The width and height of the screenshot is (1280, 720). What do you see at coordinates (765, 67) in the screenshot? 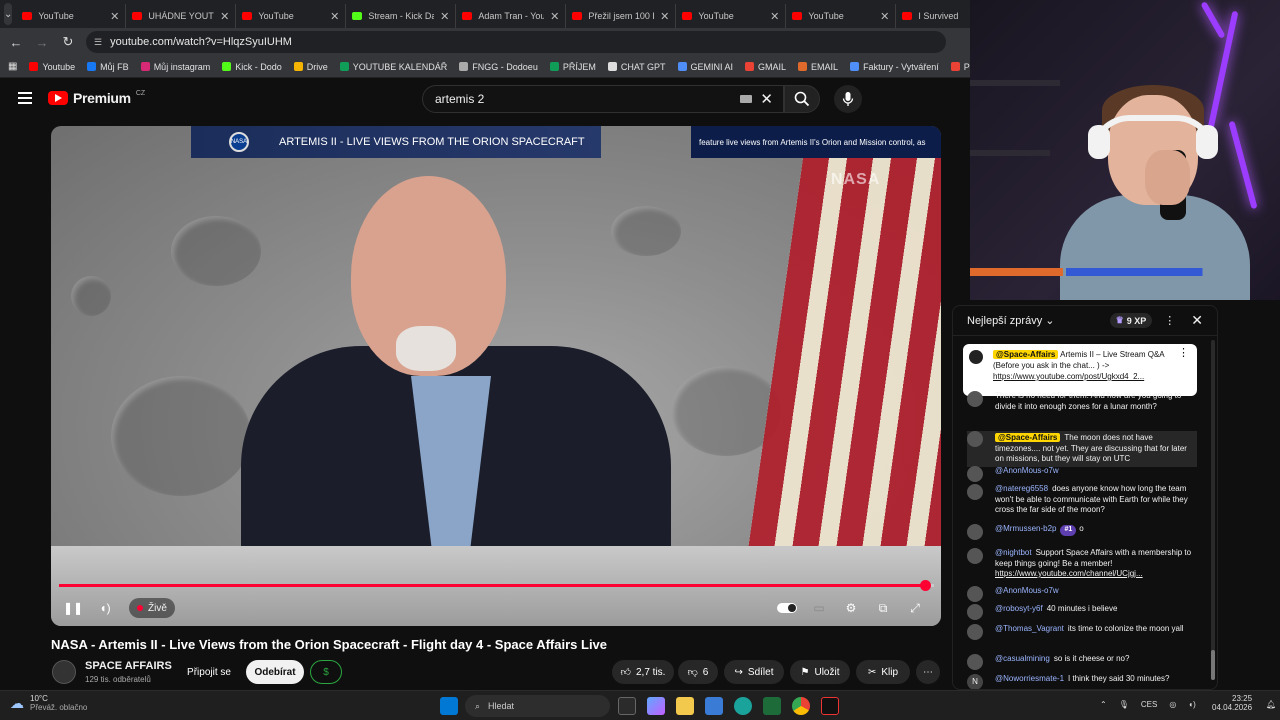
I see `bookmark-item: GMAIL` at bounding box center [765, 67].